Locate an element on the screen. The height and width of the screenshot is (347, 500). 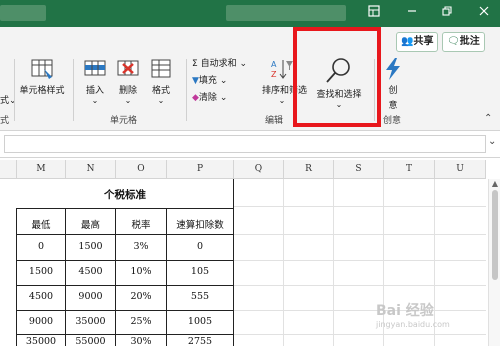
watermark-line-1: Bai 经验 is located at coordinates (405, 311).